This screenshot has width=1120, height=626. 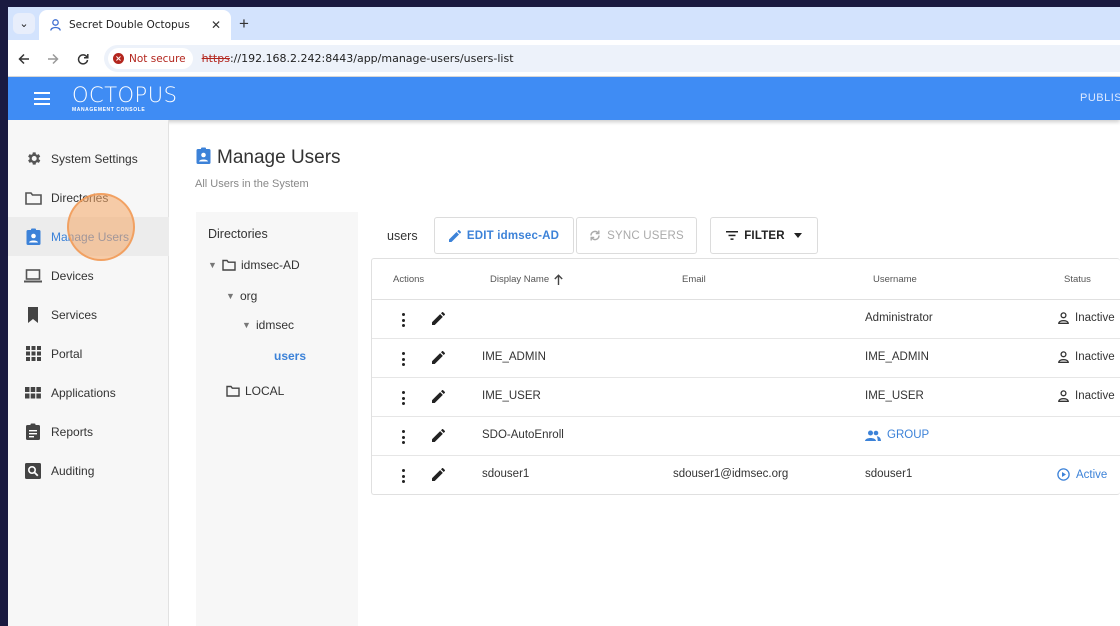 What do you see at coordinates (564, 23) in the screenshot?
I see `tab-strip: ⌄ Secret Double Octopus ✕ +` at bounding box center [564, 23].